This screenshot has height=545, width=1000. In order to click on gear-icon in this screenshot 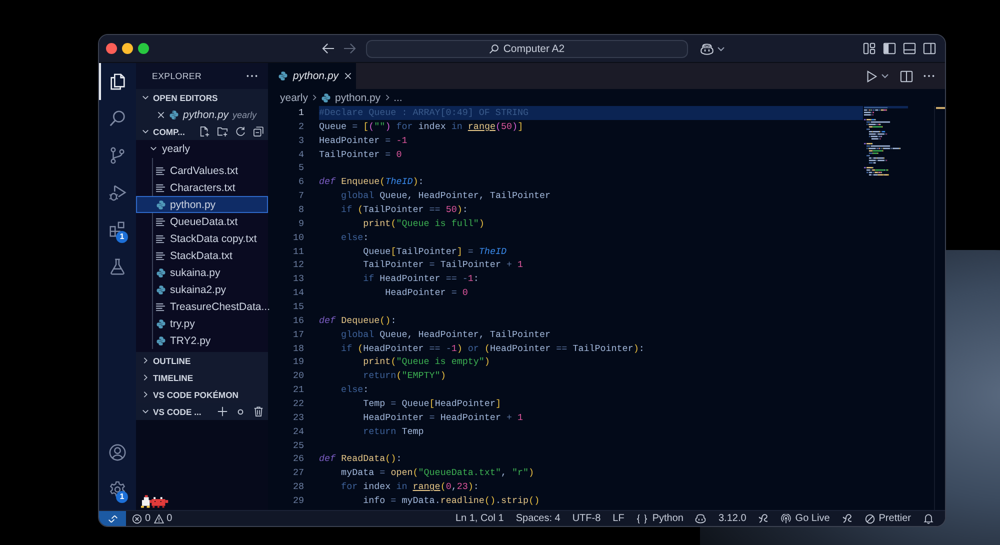, I will do `click(117, 489)`.